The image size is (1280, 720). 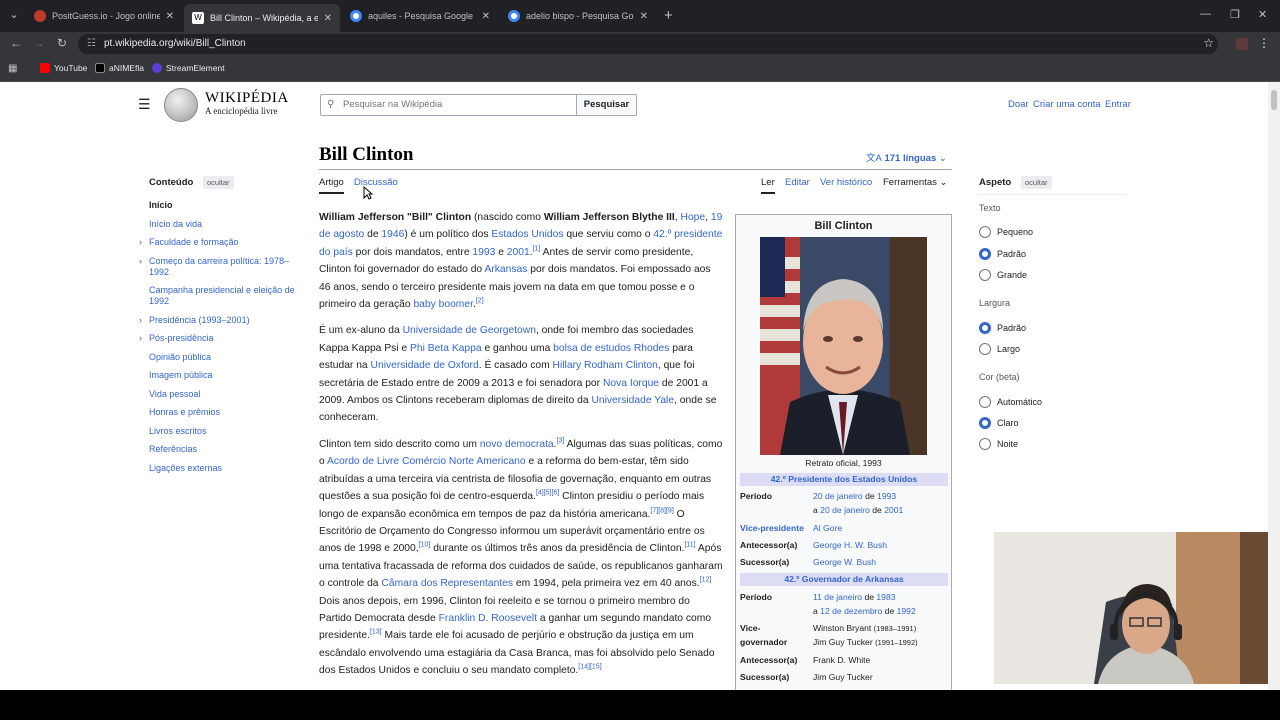 I want to click on link: Universidade de Oxford, so click(x=425, y=365).